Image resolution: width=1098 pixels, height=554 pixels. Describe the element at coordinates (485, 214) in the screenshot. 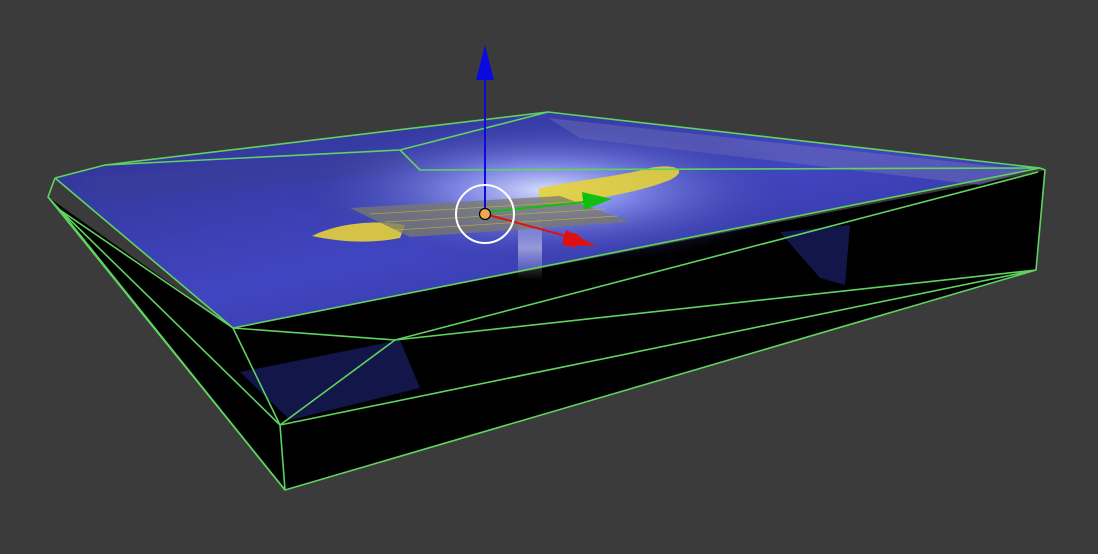

I see `origin-dot-icon` at that location.